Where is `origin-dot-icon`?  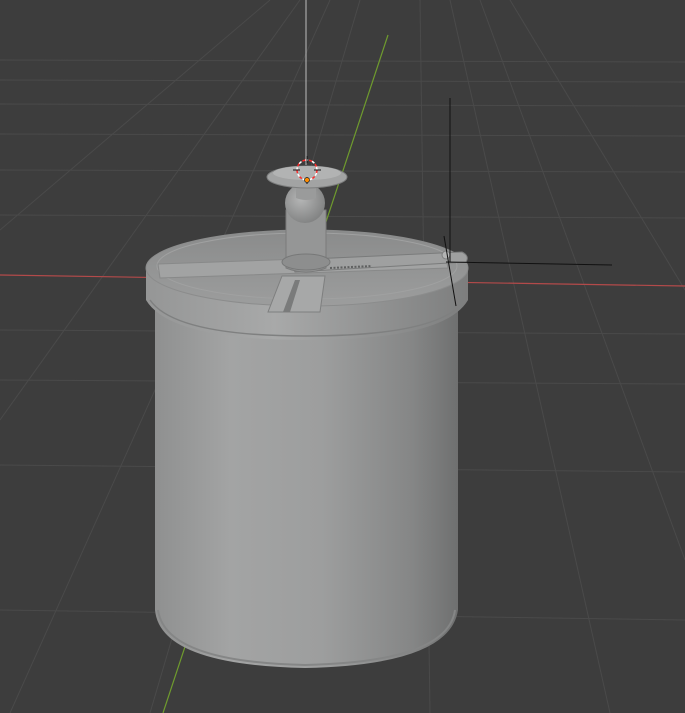
origin-dot-icon is located at coordinates (307, 180).